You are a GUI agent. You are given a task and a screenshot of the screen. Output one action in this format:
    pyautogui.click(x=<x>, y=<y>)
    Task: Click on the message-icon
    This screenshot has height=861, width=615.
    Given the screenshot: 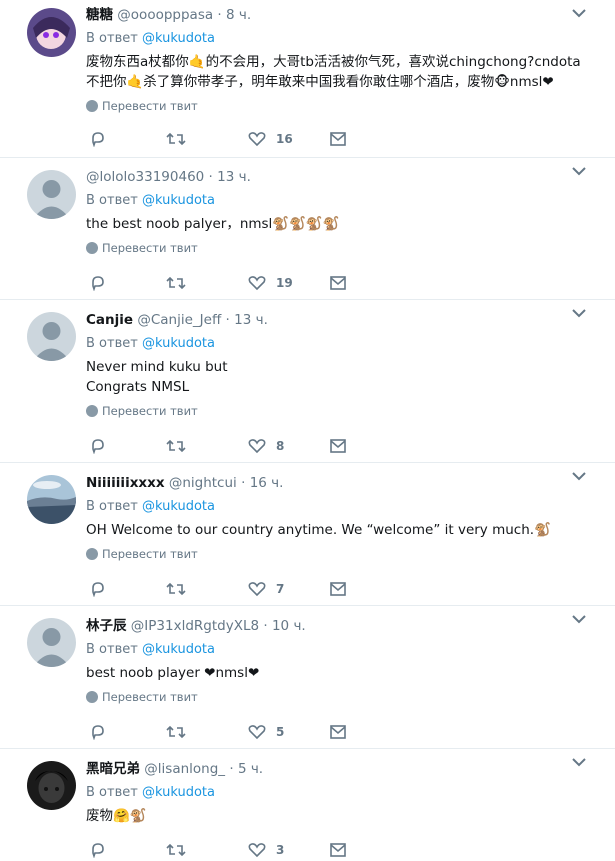 What is the action you would take?
    pyautogui.click(x=338, y=589)
    